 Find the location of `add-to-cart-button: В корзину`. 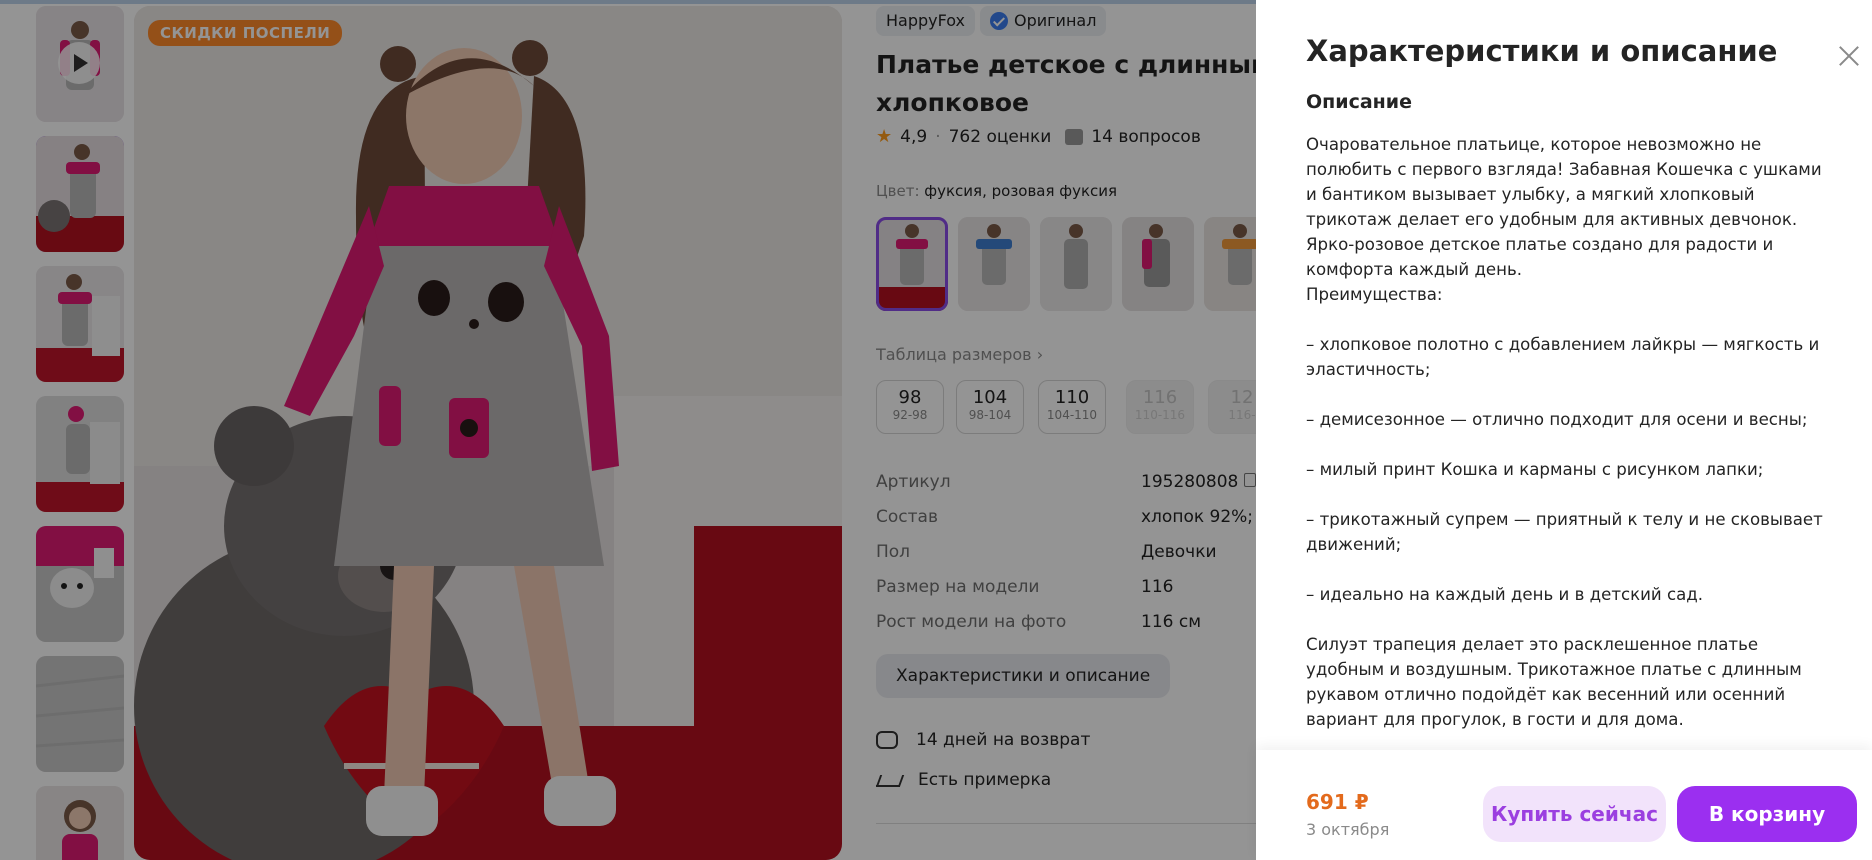

add-to-cart-button: В корзину is located at coordinates (1767, 814).